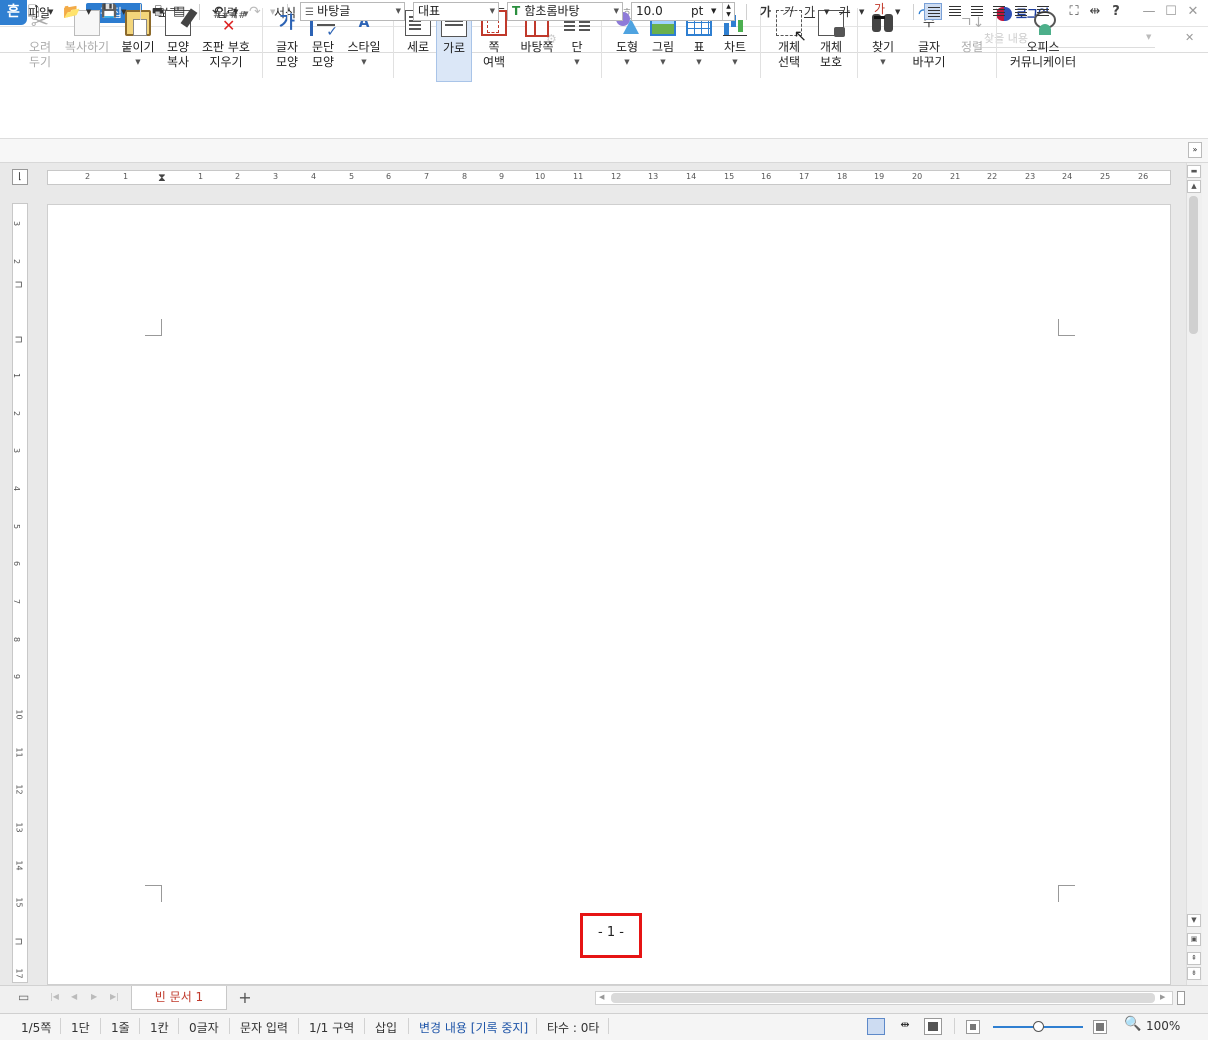 The width and height of the screenshot is (1208, 1040). I want to click on scroll-right-icon: ▶, so click(1162, 997).